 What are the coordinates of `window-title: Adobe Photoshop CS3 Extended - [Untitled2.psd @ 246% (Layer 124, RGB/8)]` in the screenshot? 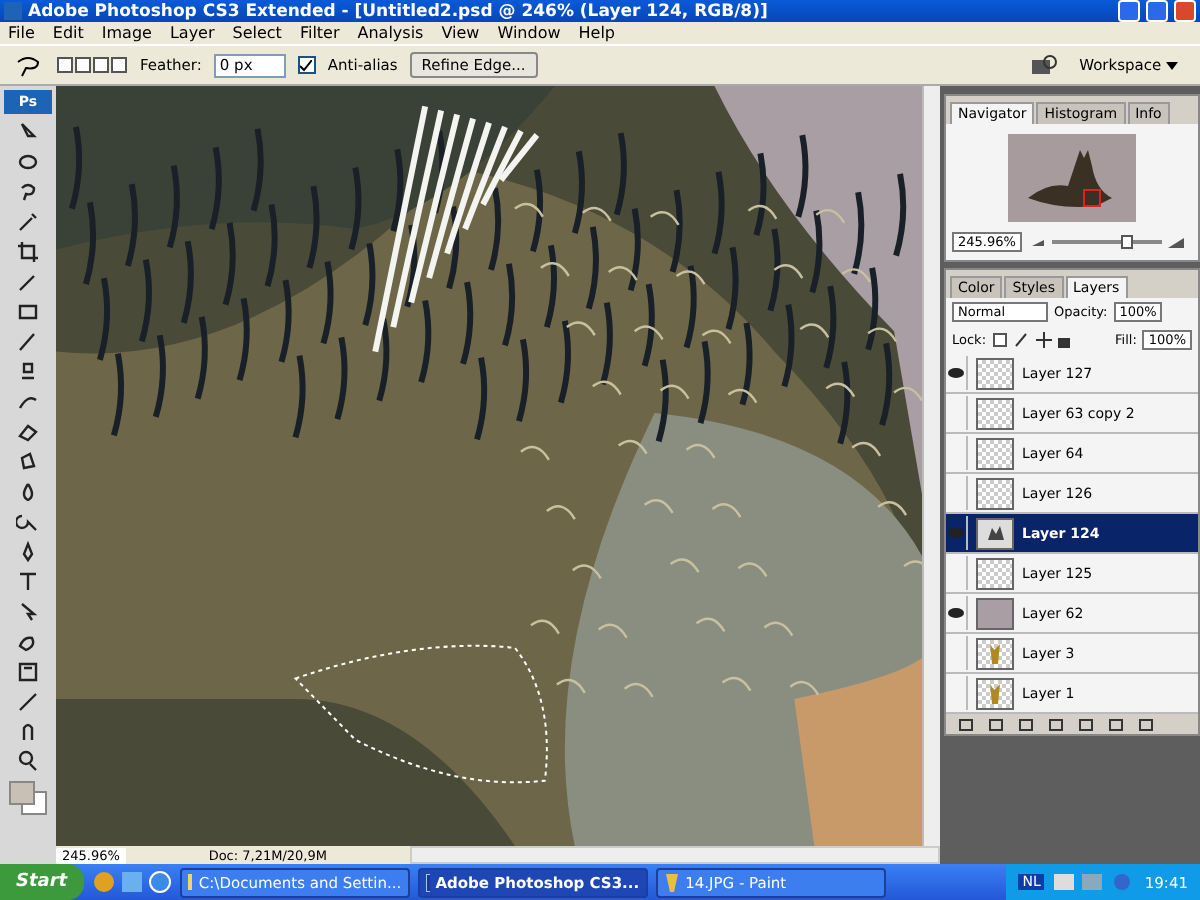 It's located at (399, 11).